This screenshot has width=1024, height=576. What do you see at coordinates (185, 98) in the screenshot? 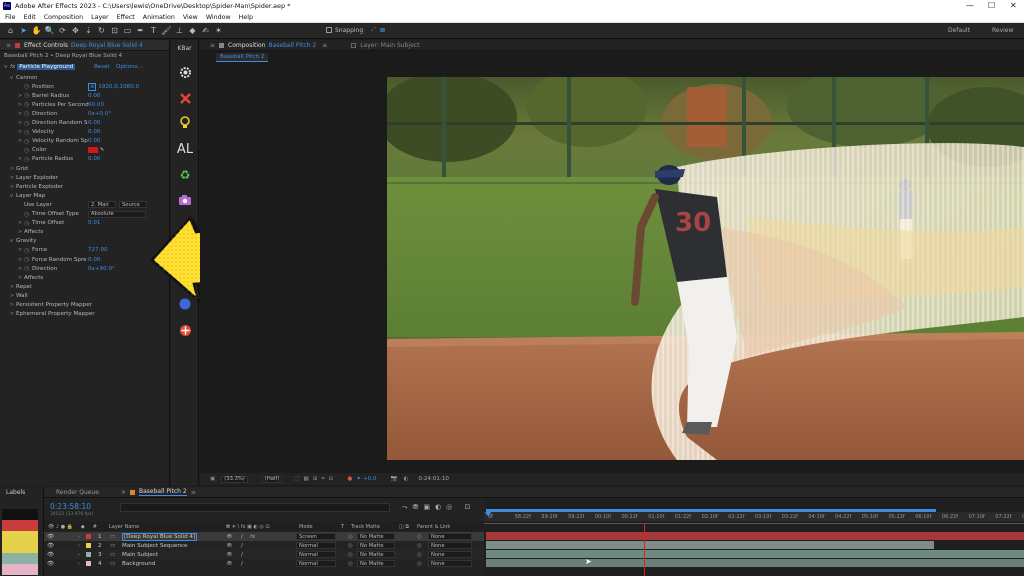
I see `crosshair-icon` at bounding box center [185, 98].